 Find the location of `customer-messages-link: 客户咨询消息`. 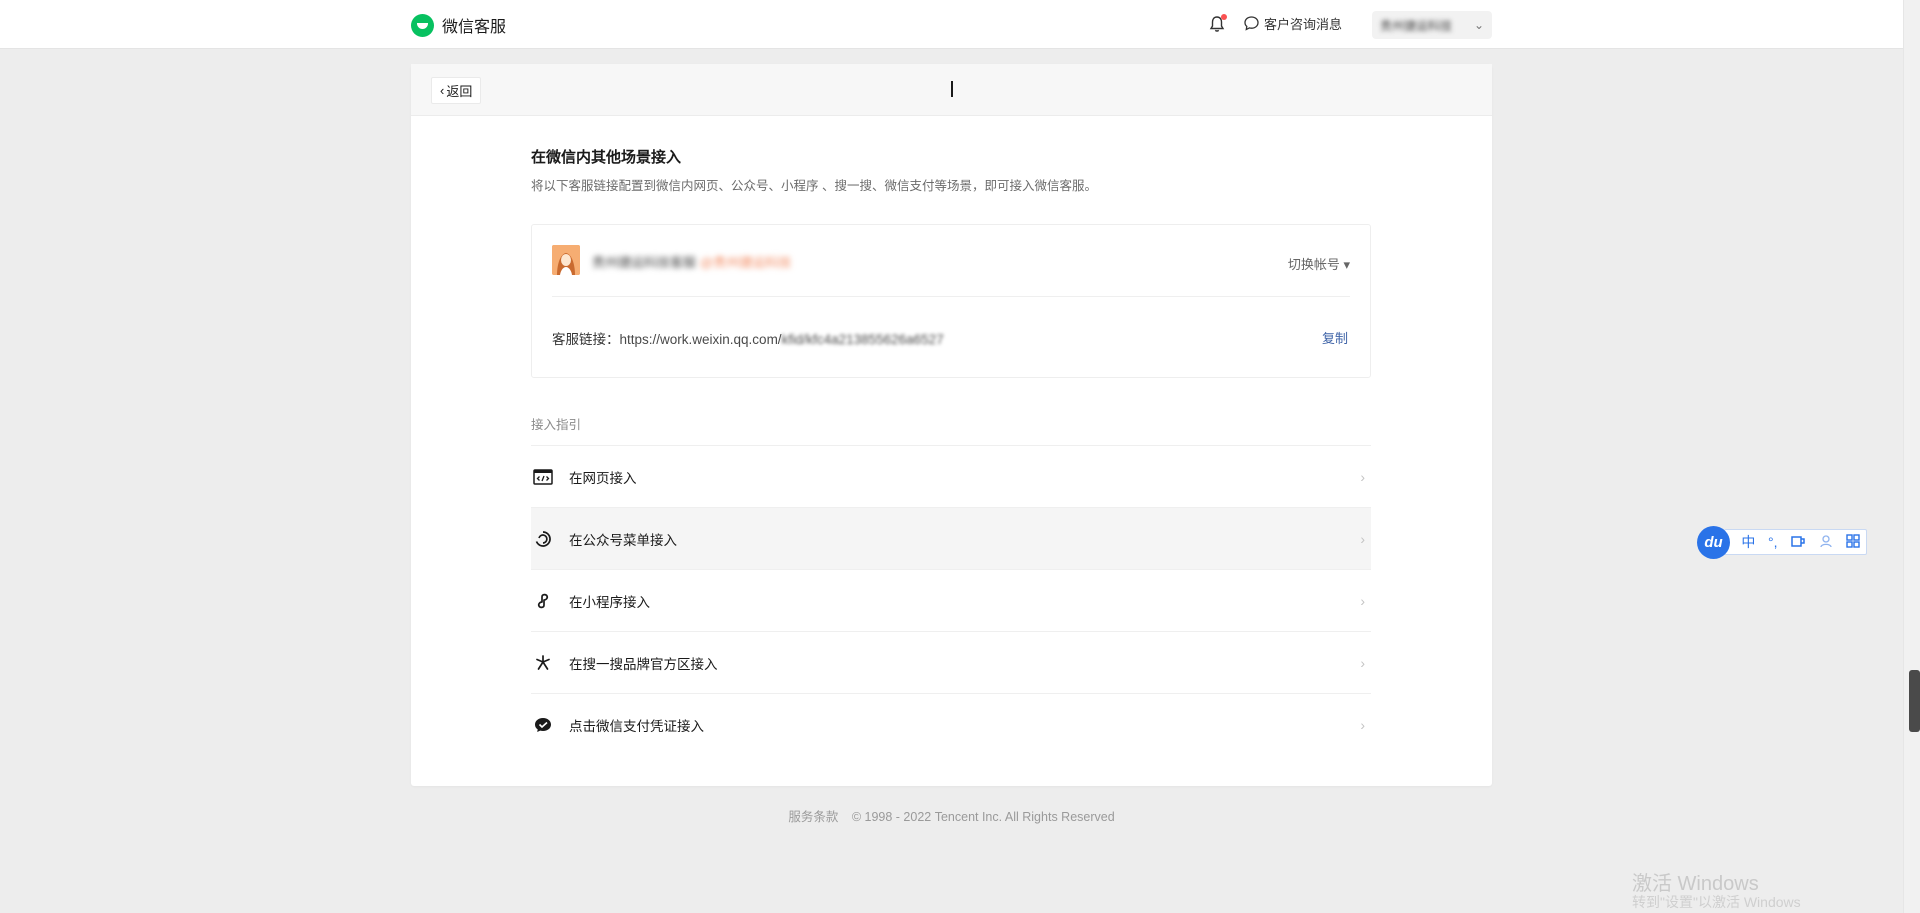

customer-messages-link: 客户咨询消息 is located at coordinates (1292, 23).